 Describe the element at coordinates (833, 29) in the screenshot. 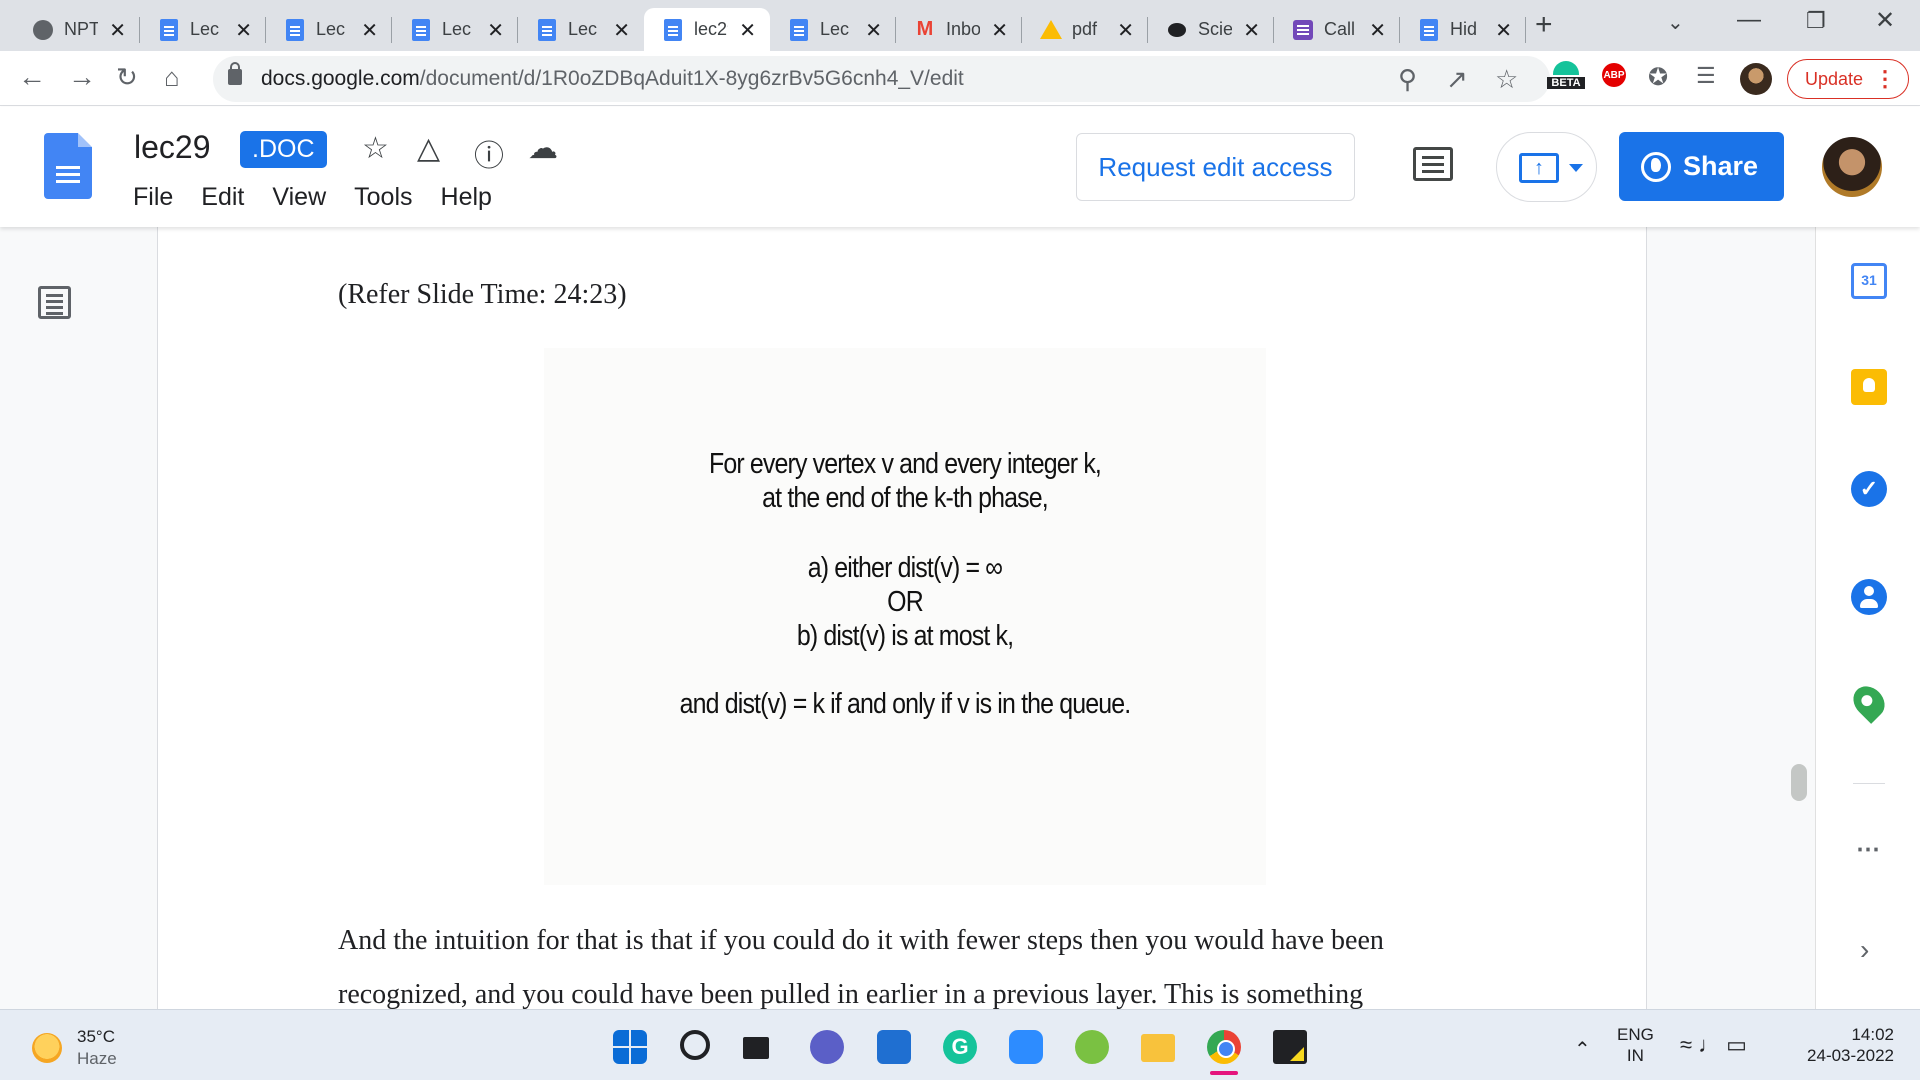

I see `tab-lec-5: Lec ✕` at that location.